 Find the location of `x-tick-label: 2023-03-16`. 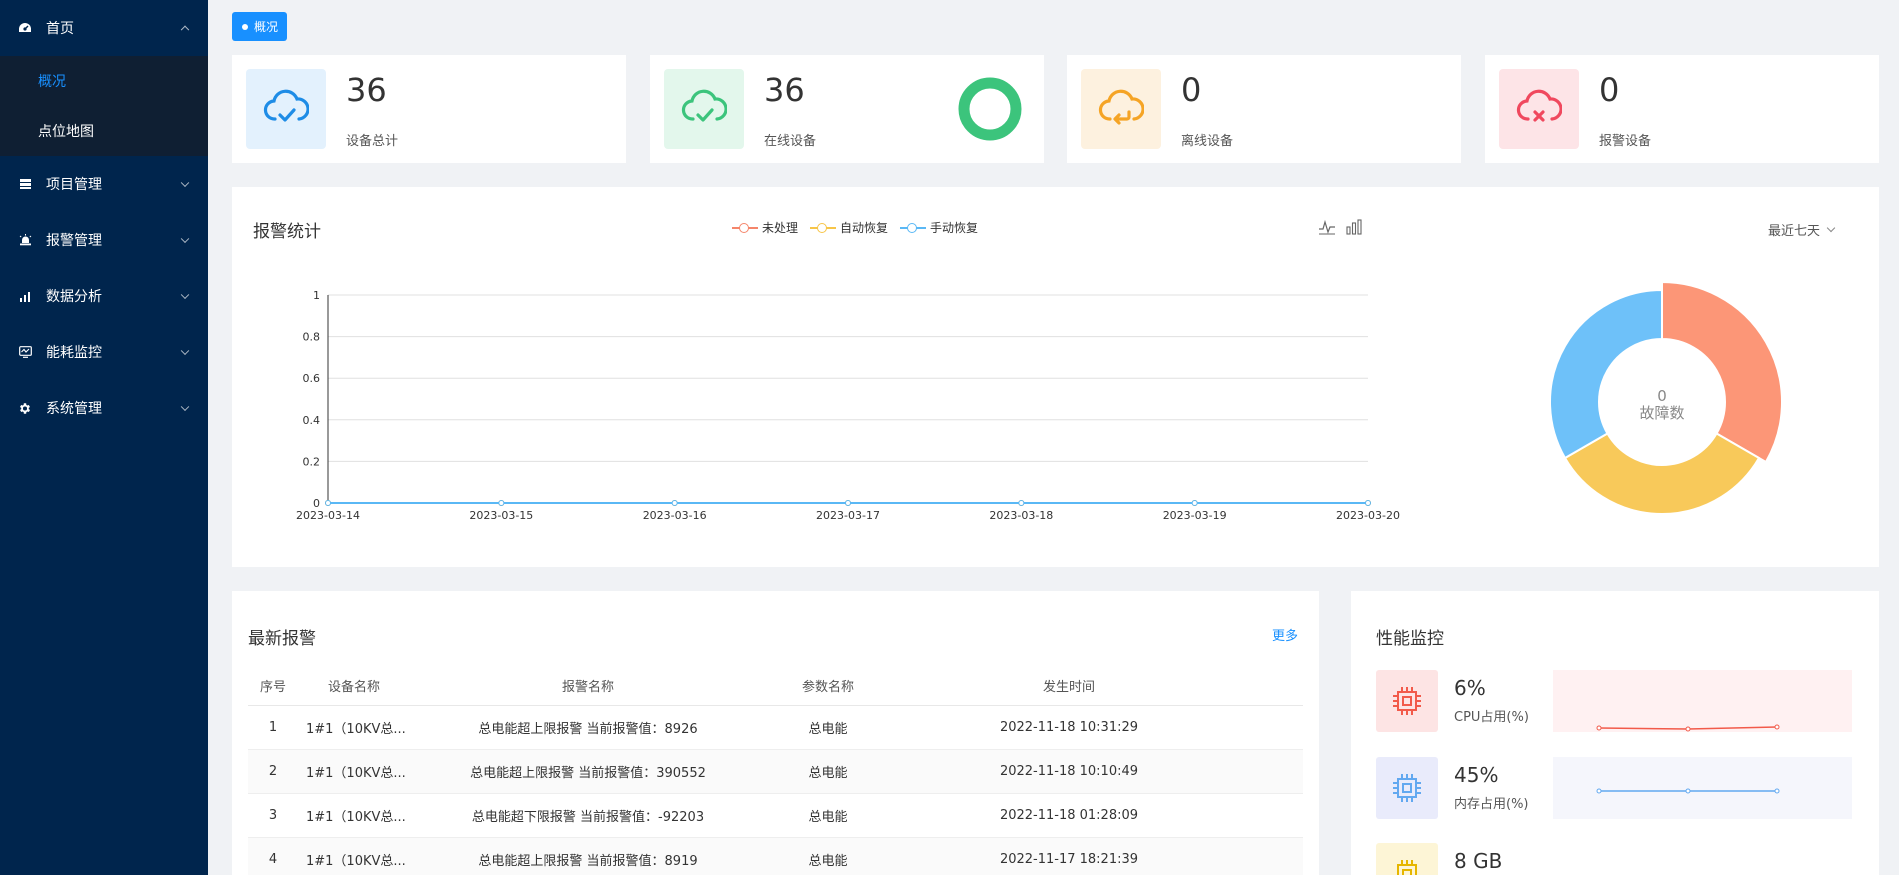

x-tick-label: 2023-03-16 is located at coordinates (675, 515).